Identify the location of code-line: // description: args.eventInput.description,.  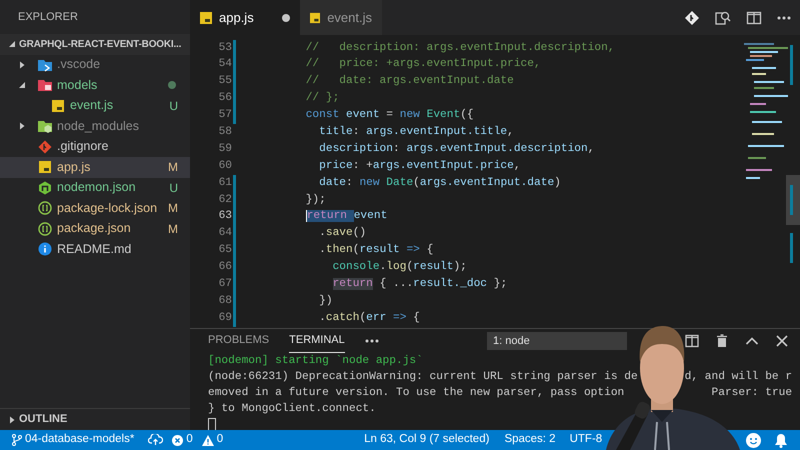
(459, 48).